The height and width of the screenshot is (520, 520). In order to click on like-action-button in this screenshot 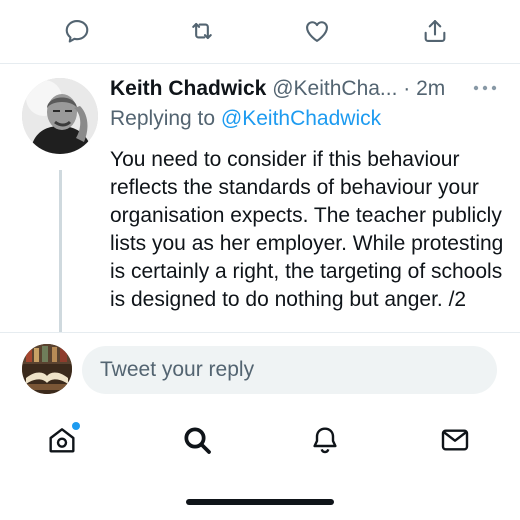, I will do `click(317, 31)`.